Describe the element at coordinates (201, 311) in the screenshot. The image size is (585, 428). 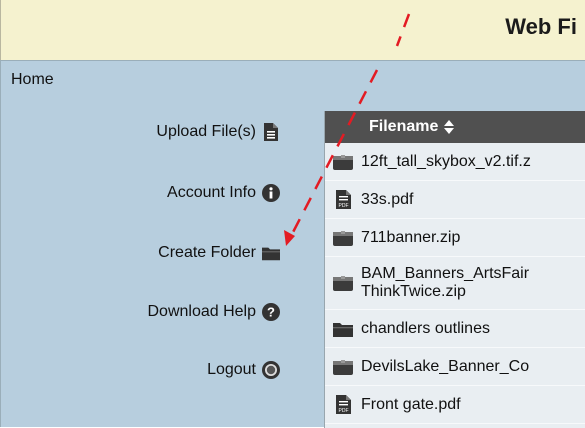
I see `download-help-label: Download Help` at that location.